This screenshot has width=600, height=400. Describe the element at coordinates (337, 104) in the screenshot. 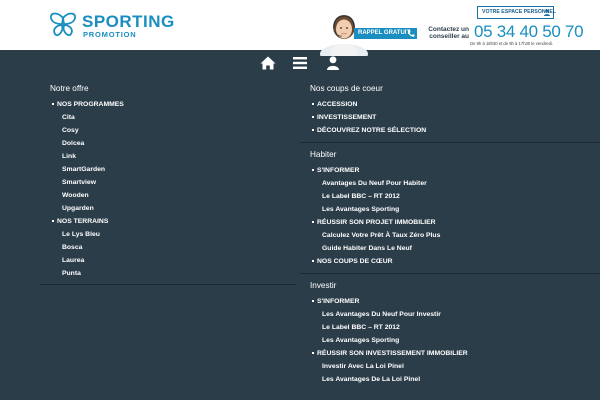

I see `menu-category-label: ACCESSION` at that location.